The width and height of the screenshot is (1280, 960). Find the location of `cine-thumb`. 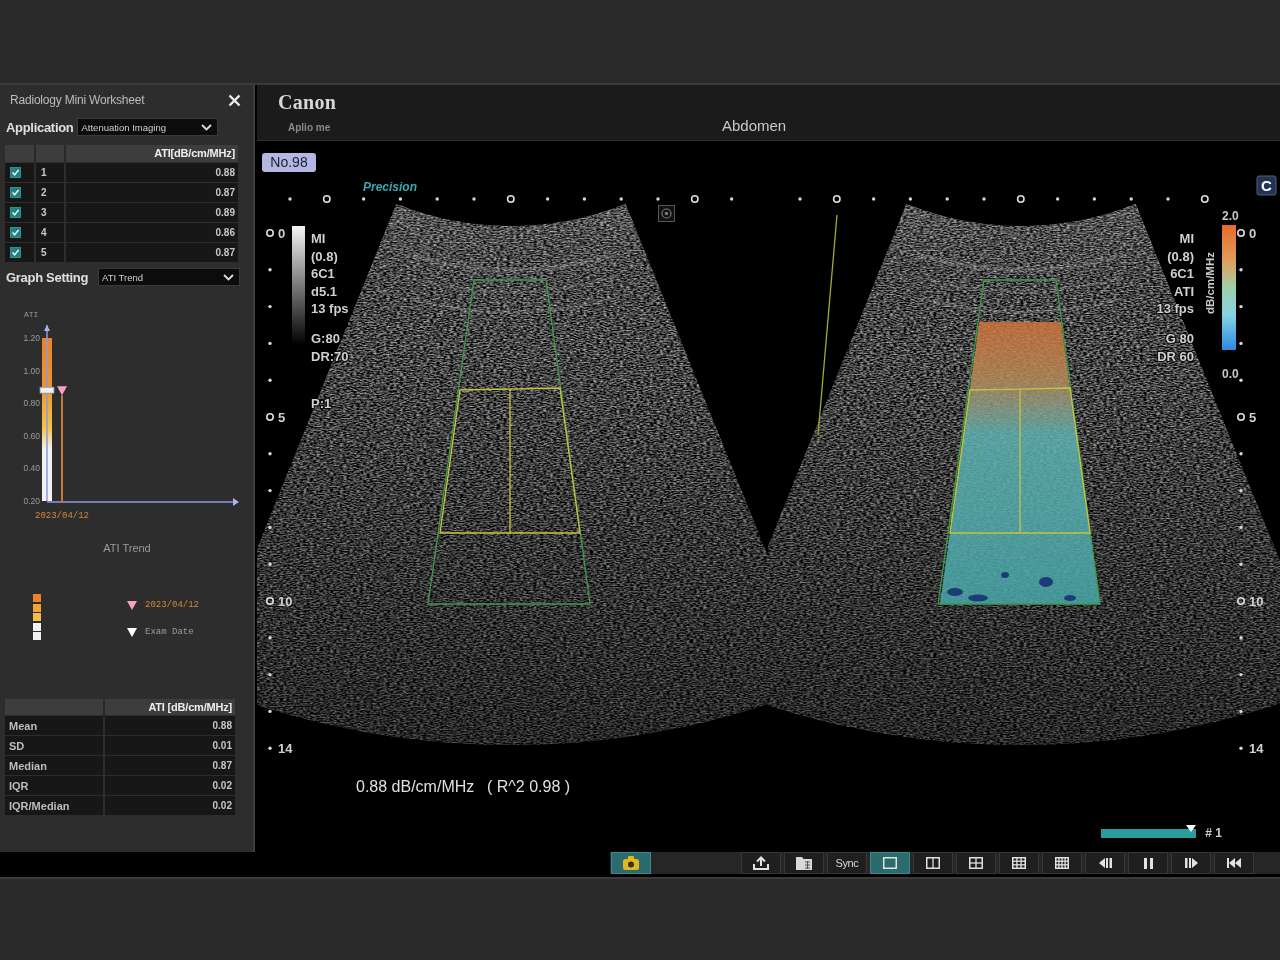

cine-thumb is located at coordinates (1191, 828).